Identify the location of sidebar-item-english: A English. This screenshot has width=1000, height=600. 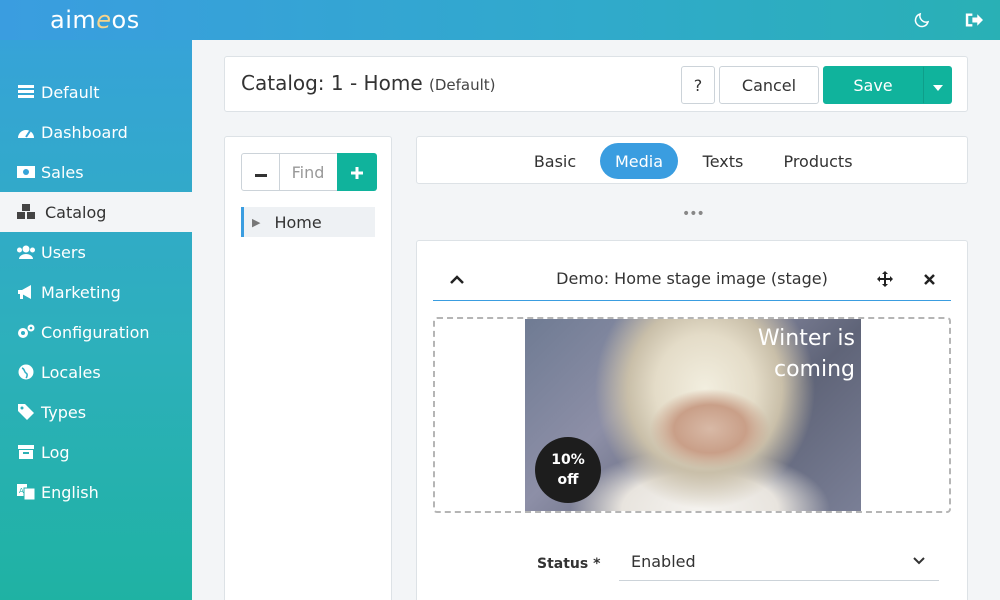
(96, 492).